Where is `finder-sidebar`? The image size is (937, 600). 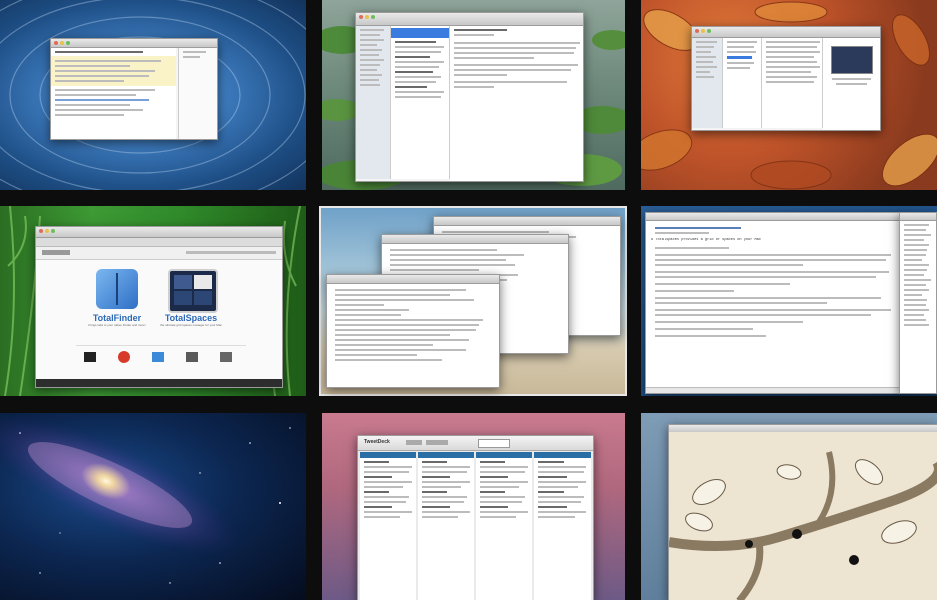 finder-sidebar is located at coordinates (707, 83).